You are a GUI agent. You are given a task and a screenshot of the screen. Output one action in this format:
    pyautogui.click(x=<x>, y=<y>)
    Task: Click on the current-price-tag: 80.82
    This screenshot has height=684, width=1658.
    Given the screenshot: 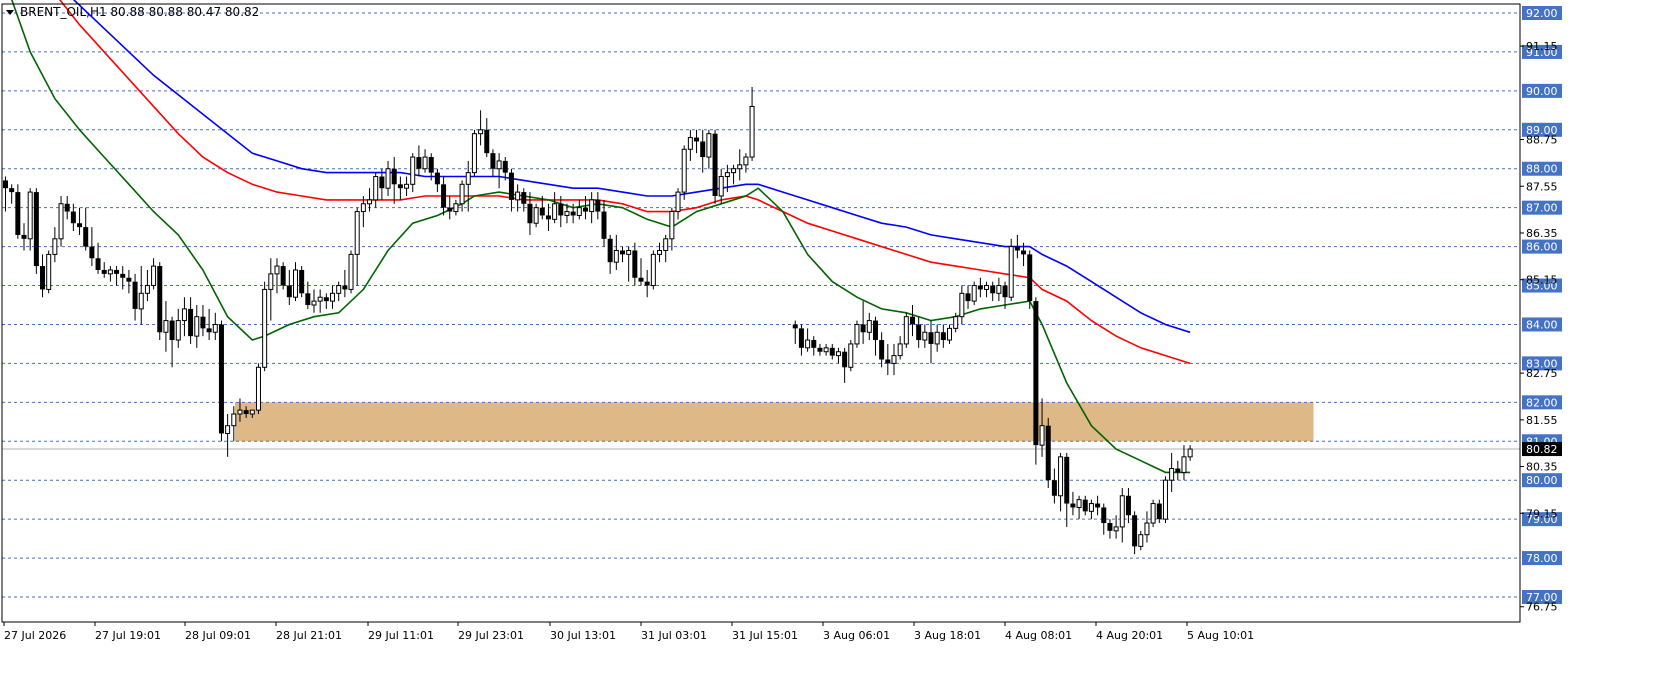 What is the action you would take?
    pyautogui.click(x=1542, y=449)
    